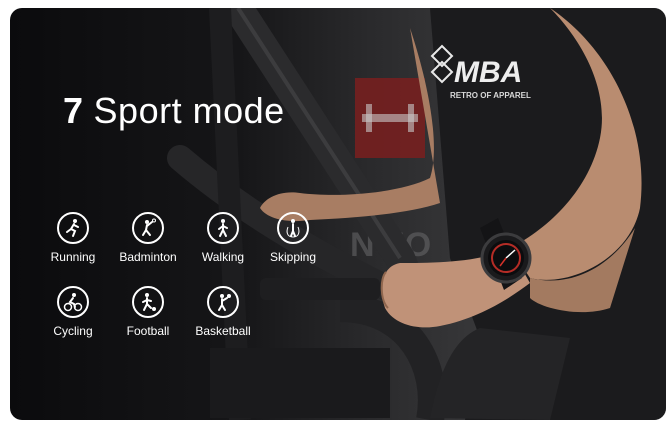 This screenshot has width=672, height=424. I want to click on mode-label: Basketball, so click(223, 331).